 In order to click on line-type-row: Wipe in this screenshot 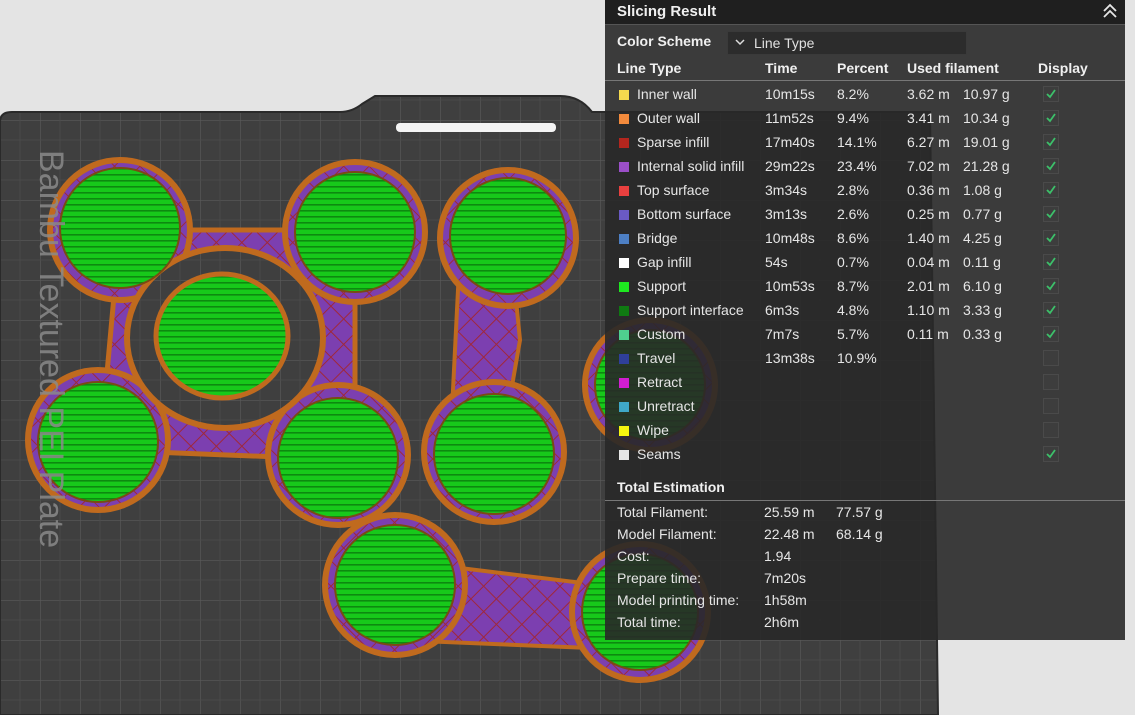, I will do `click(865, 432)`.